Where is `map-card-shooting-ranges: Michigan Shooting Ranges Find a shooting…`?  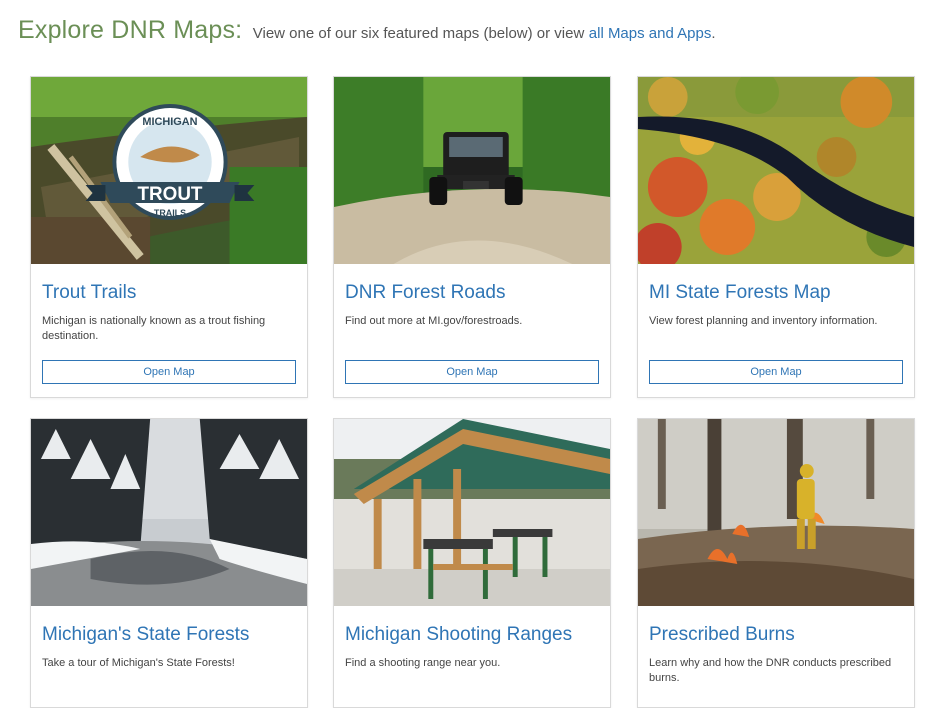
map-card-shooting-ranges: Michigan Shooting Ranges Find a shooting… is located at coordinates (472, 563).